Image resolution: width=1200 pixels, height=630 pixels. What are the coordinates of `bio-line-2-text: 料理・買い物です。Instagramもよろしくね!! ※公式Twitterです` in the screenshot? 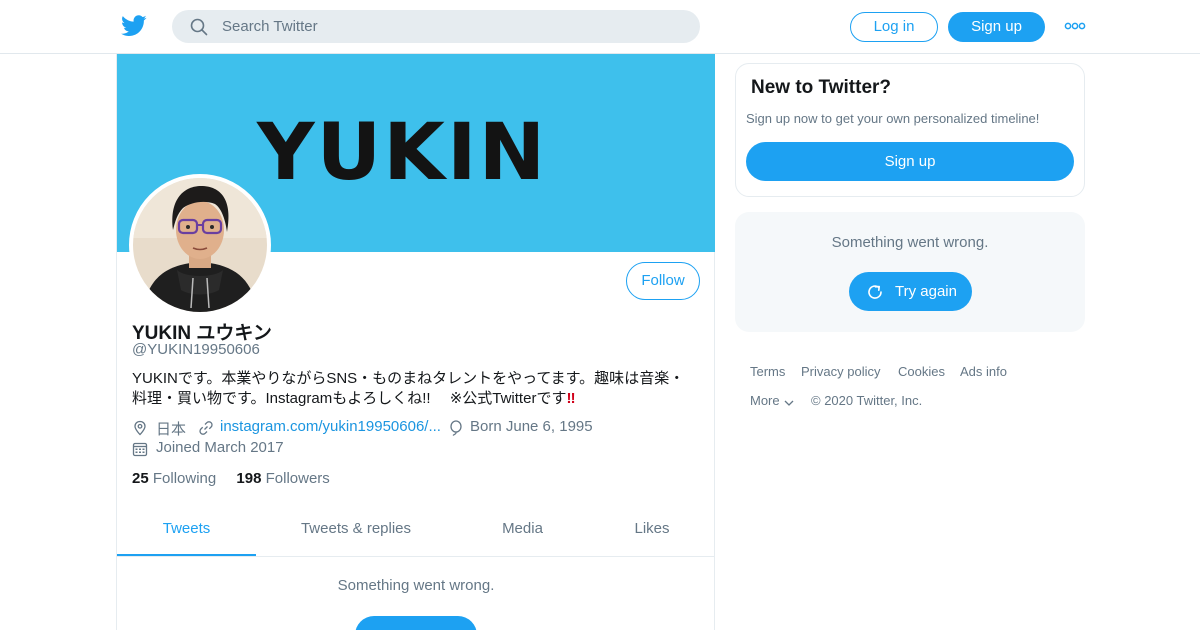 It's located at (349, 398).